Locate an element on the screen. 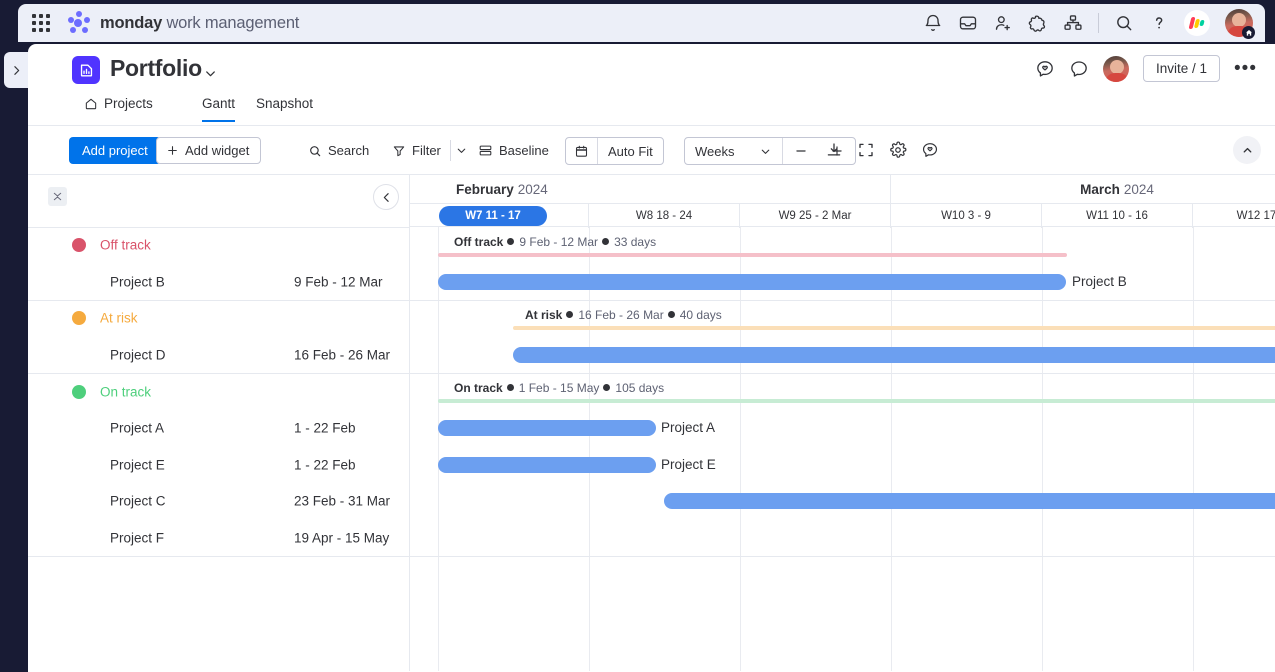 This screenshot has height=672, width=1275. project-bar-label: Project E is located at coordinates (688, 464).